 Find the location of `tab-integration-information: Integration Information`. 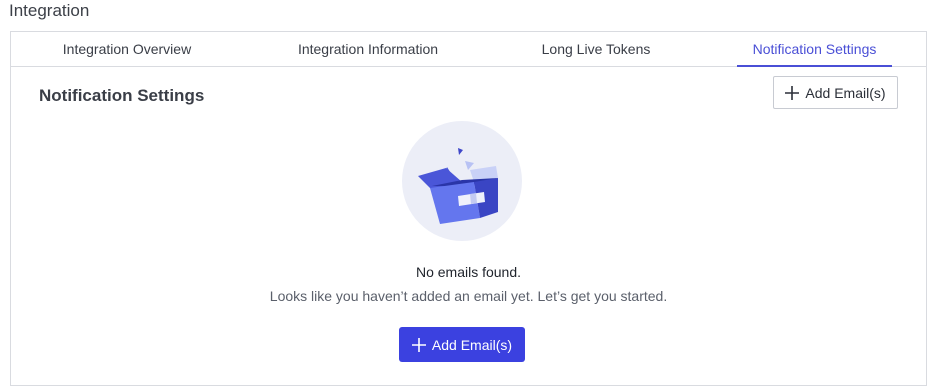

tab-integration-information: Integration Information is located at coordinates (368, 49).